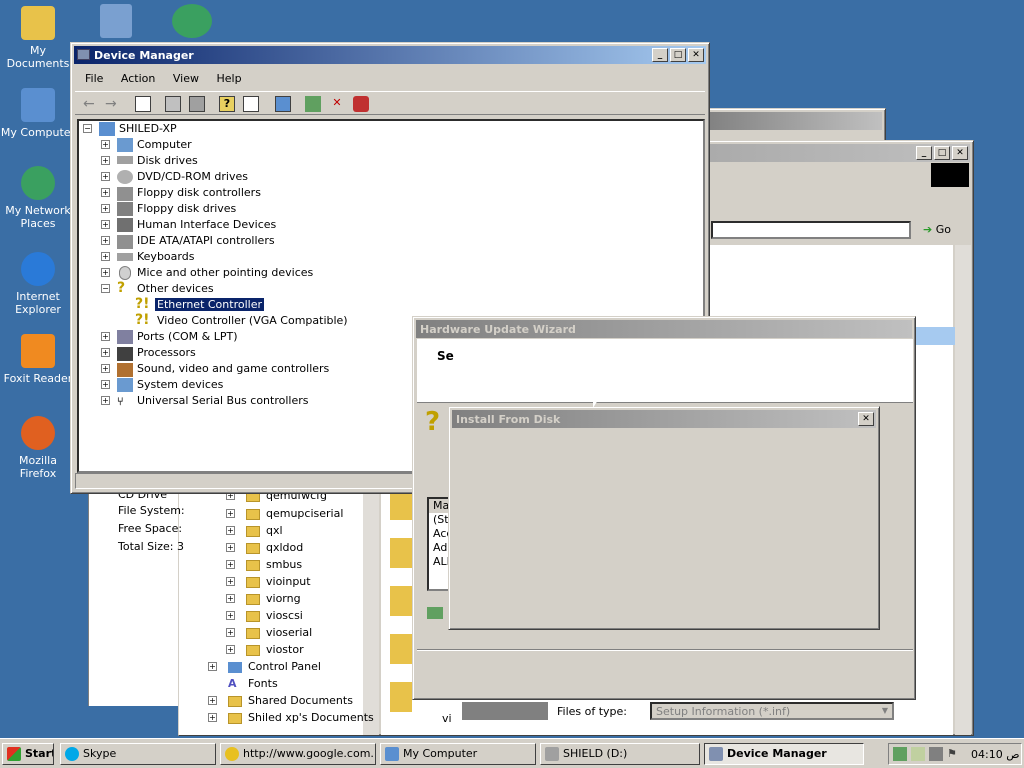 This screenshot has width=1024, height=768. Describe the element at coordinates (936, 754) in the screenshot. I see `printer-tray-icon` at that location.